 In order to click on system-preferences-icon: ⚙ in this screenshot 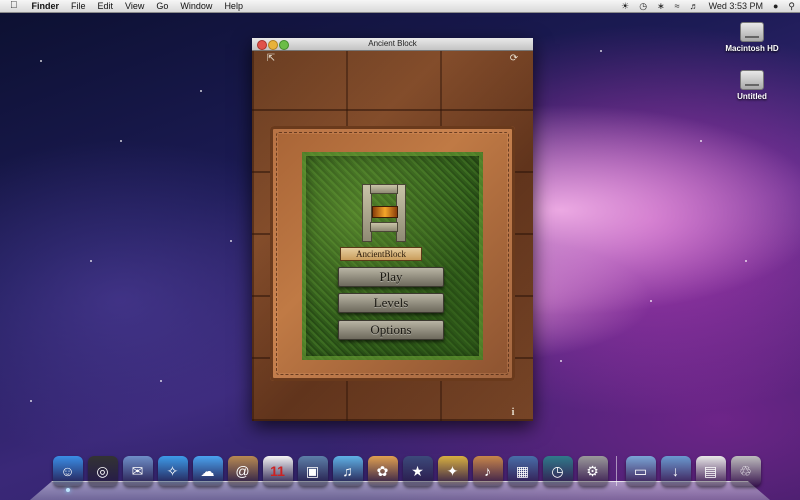, I will do `click(592, 471)`.